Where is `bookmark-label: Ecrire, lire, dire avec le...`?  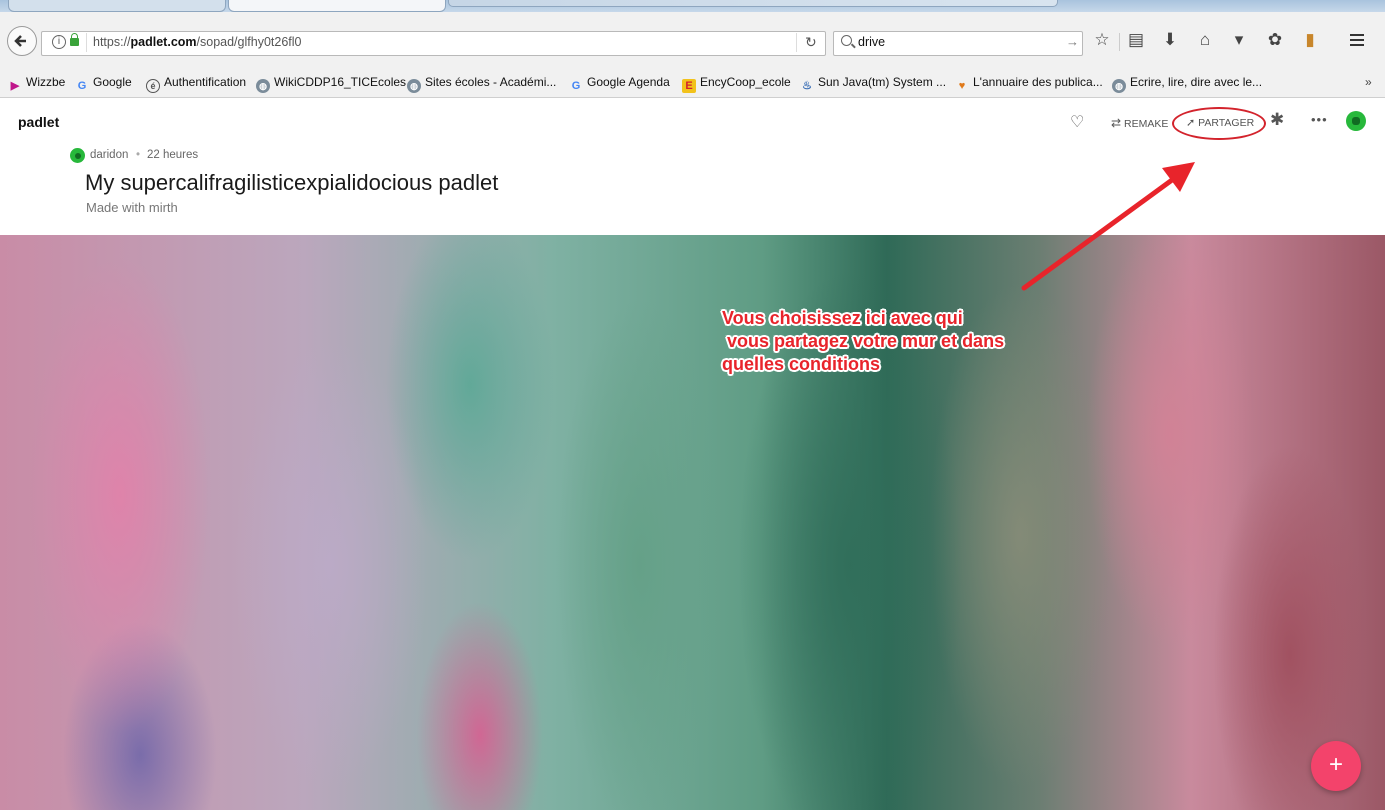 bookmark-label: Ecrire, lire, dire avec le... is located at coordinates (1196, 82).